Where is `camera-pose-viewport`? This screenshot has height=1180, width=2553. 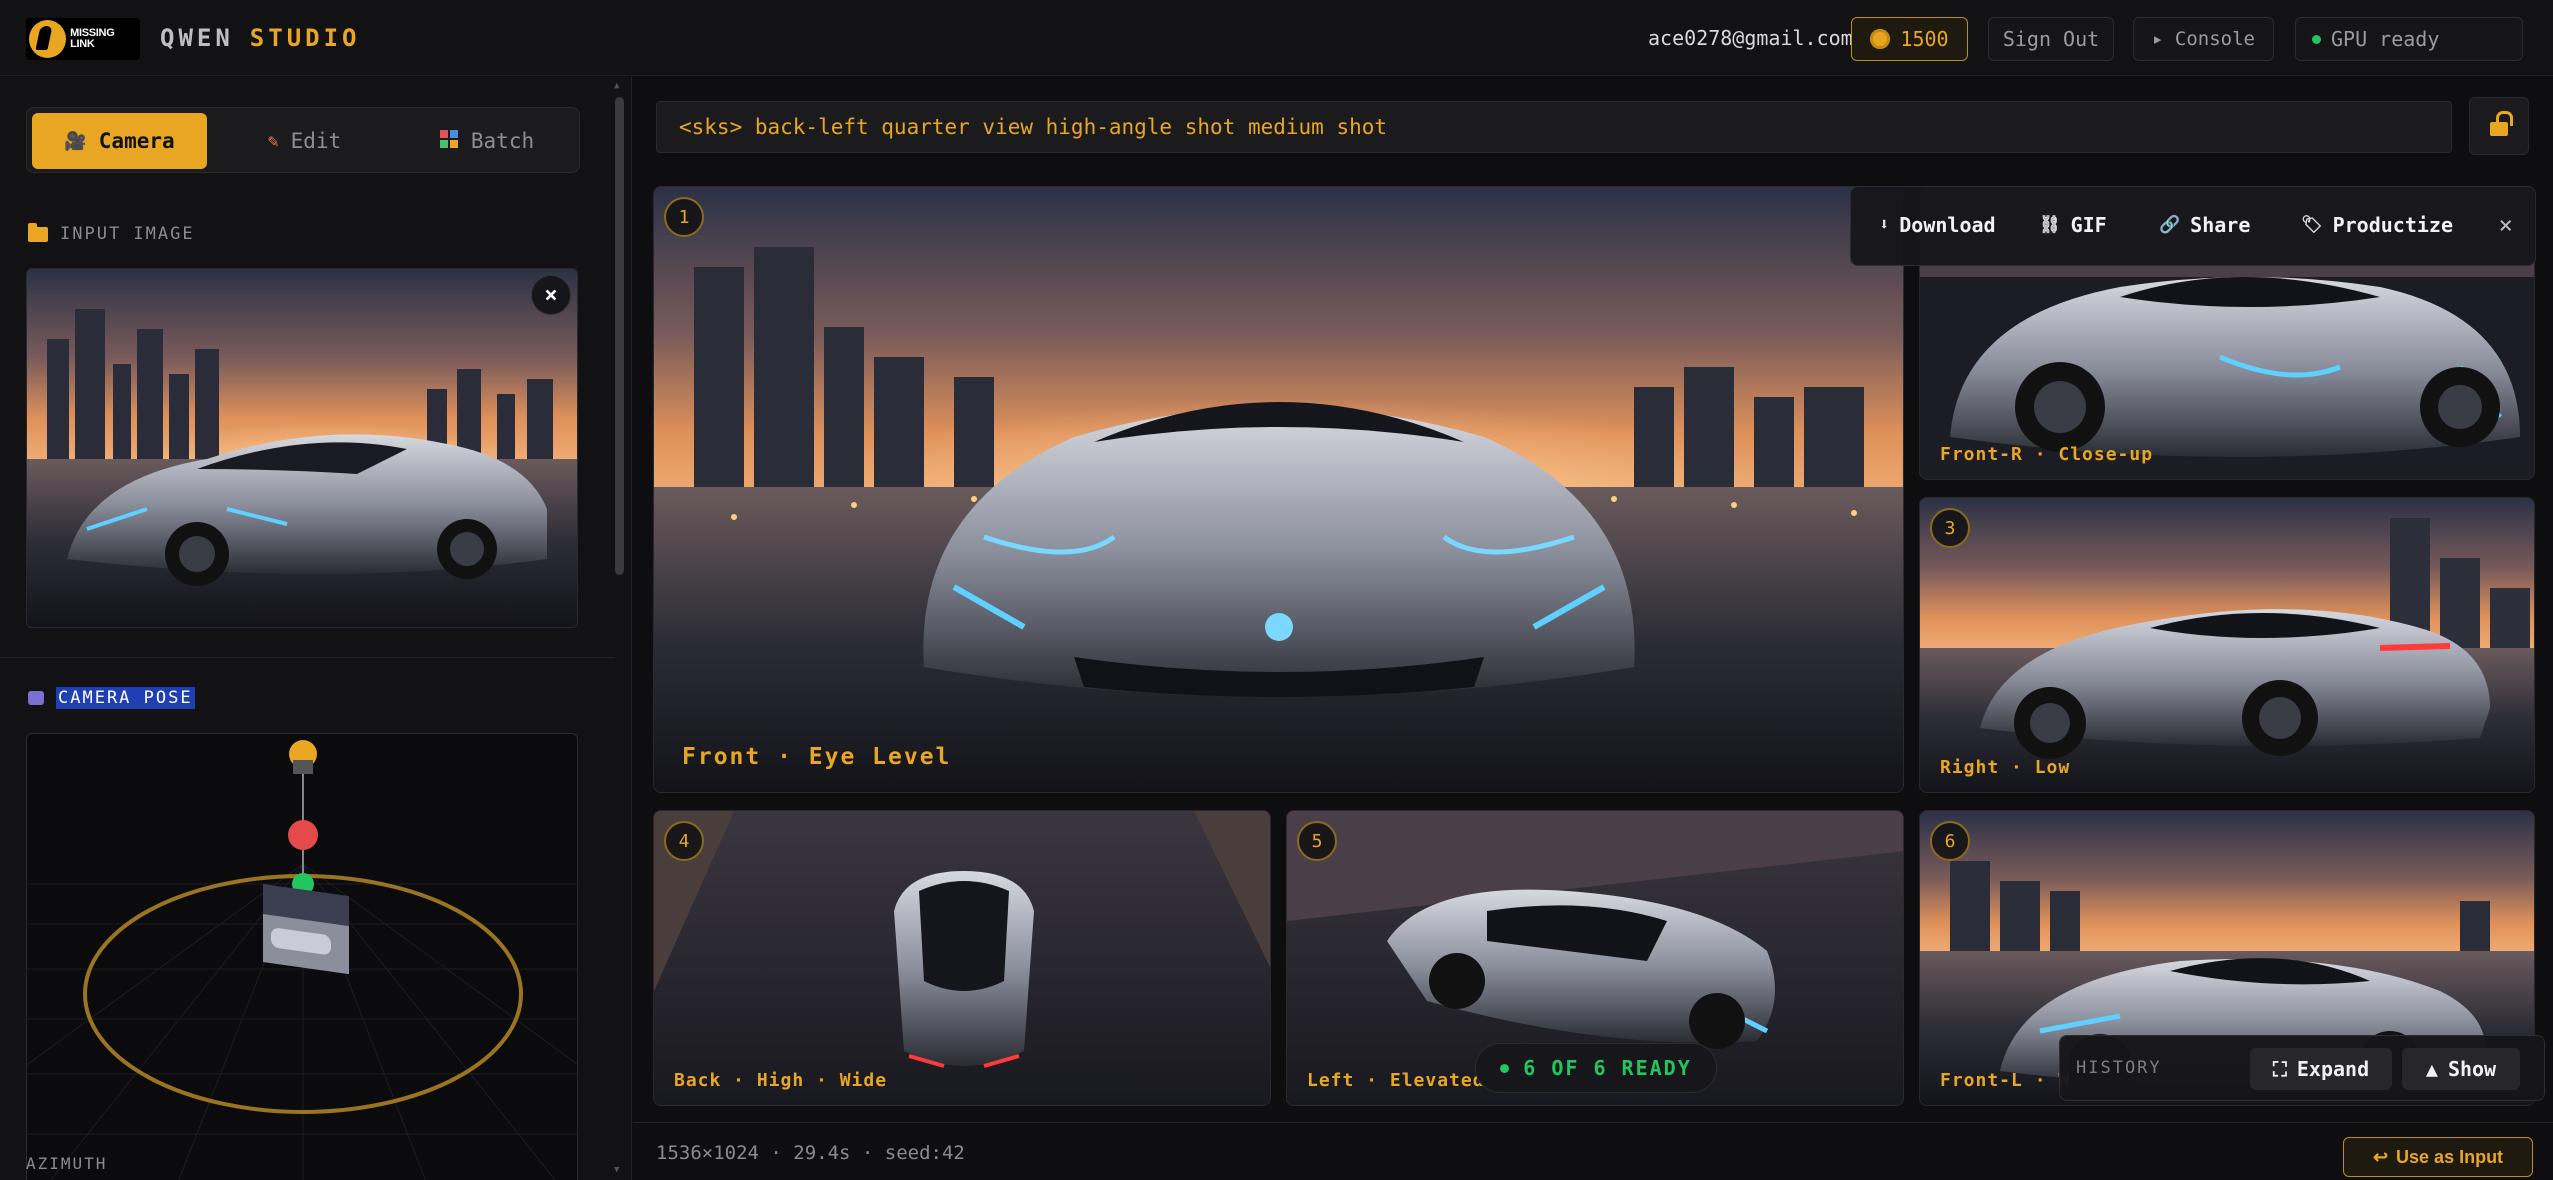
camera-pose-viewport is located at coordinates (302, 956).